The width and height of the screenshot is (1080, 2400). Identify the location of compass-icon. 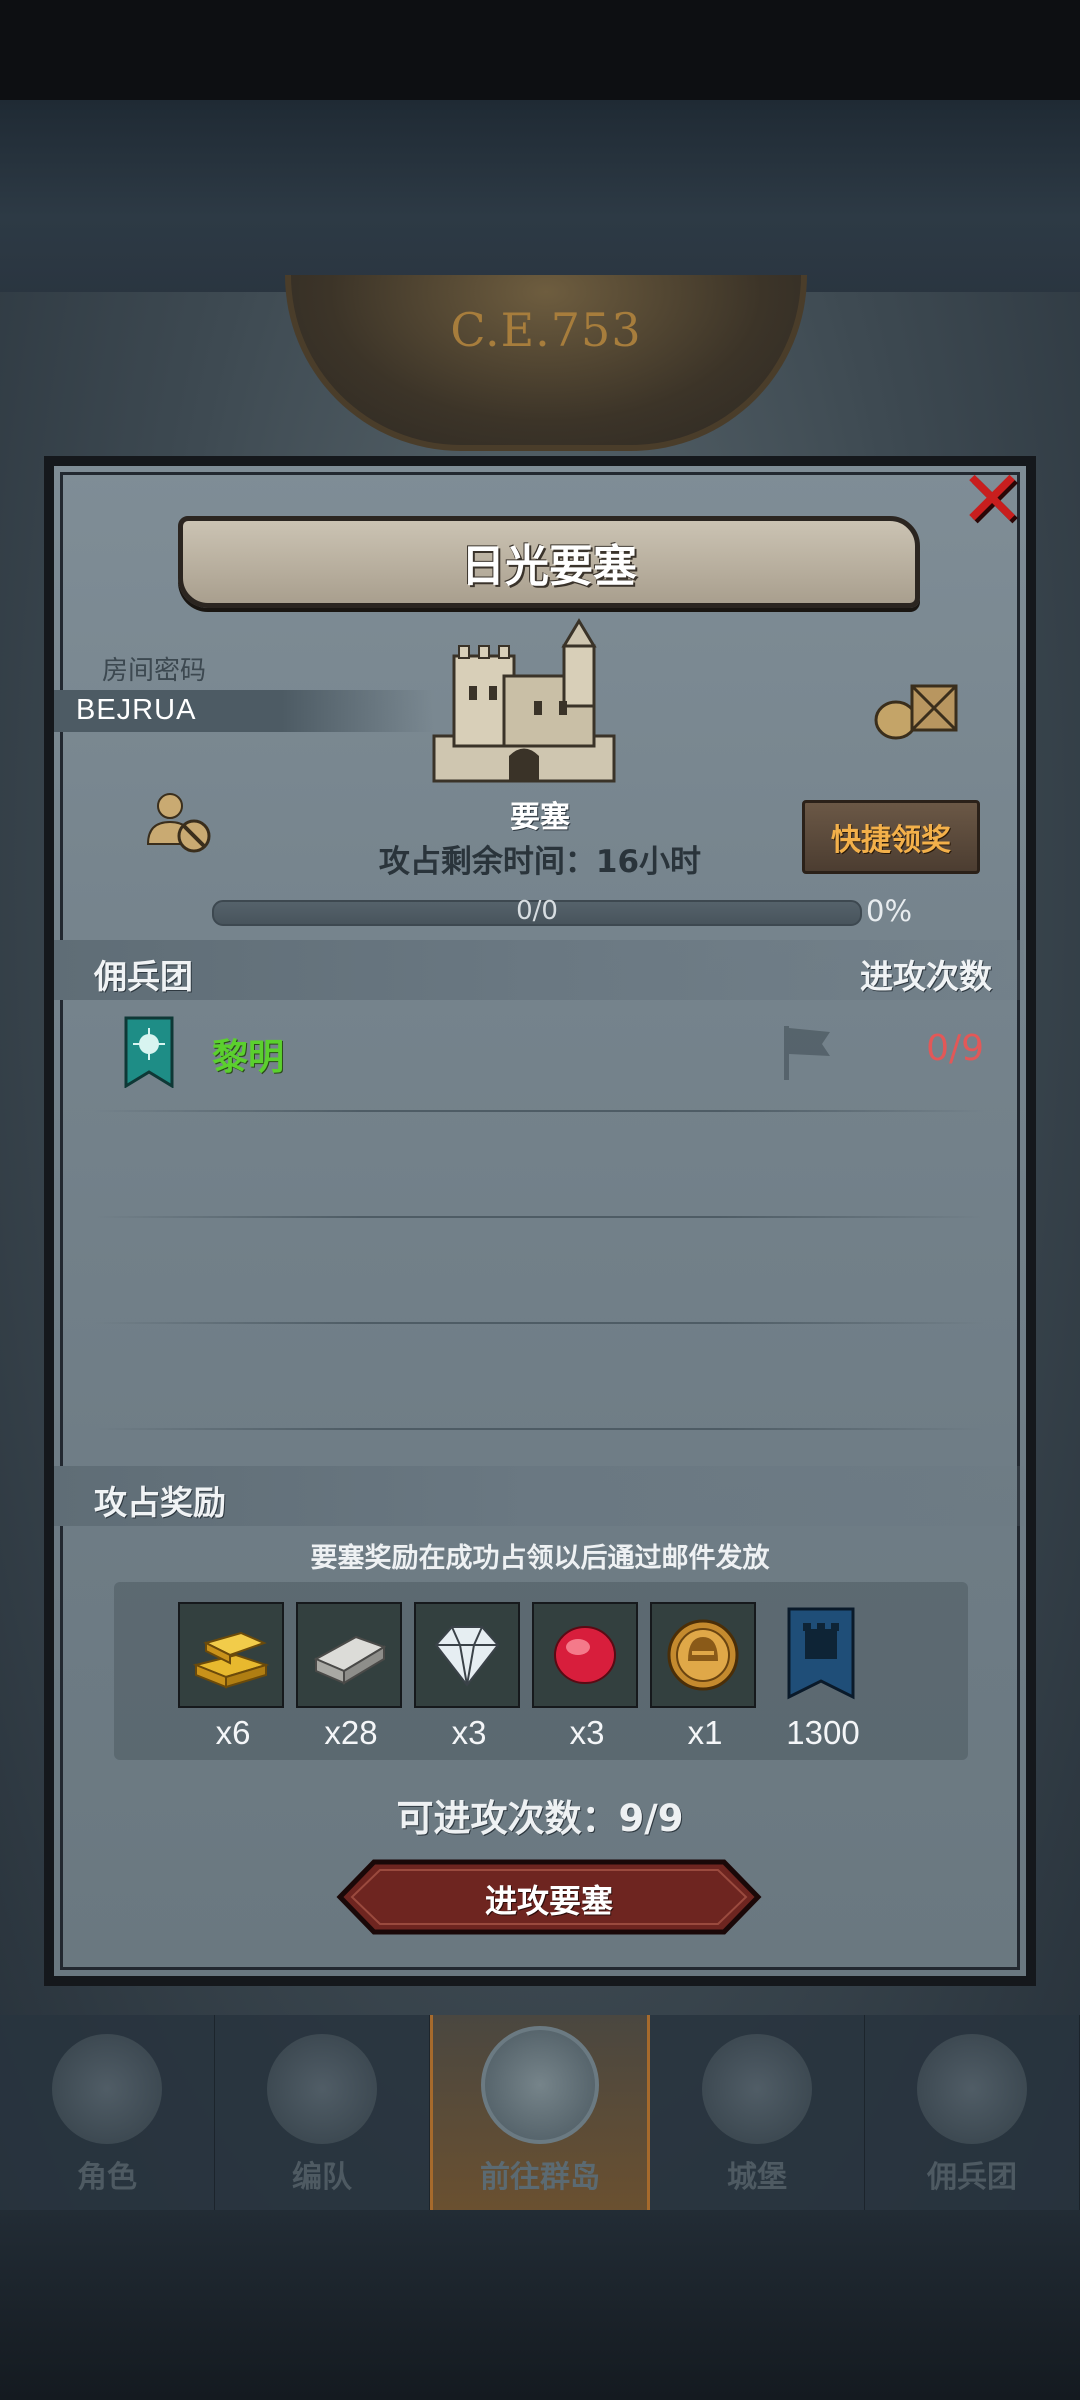
(540, 2085).